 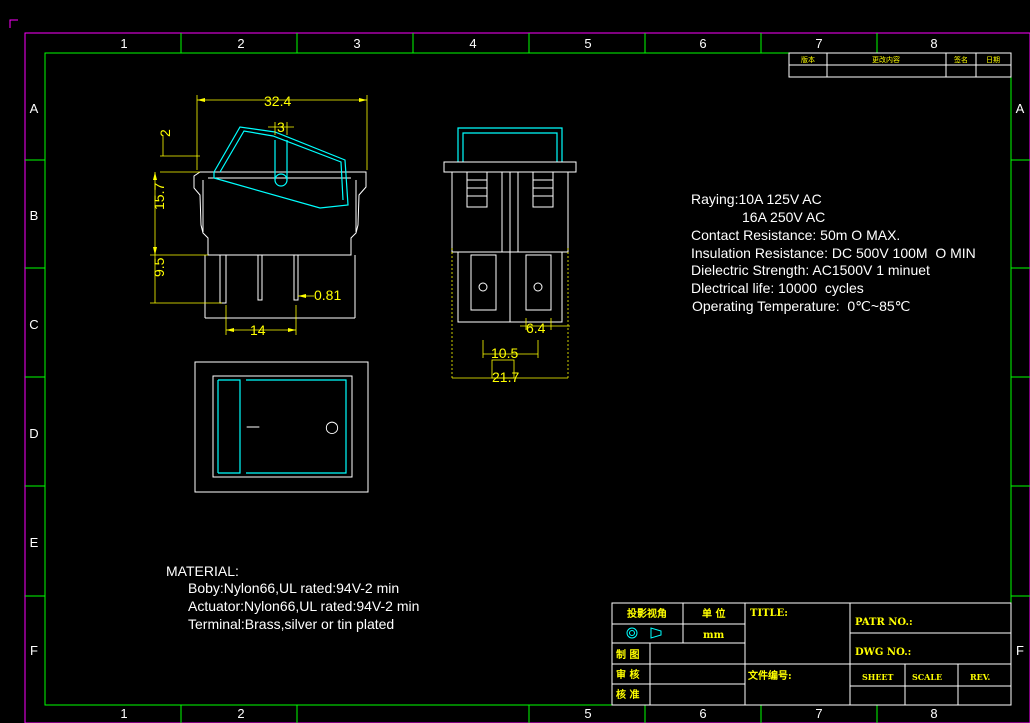 I want to click on material-terminal: Terminal:Brass,silver or tin plated, so click(x=291, y=624).